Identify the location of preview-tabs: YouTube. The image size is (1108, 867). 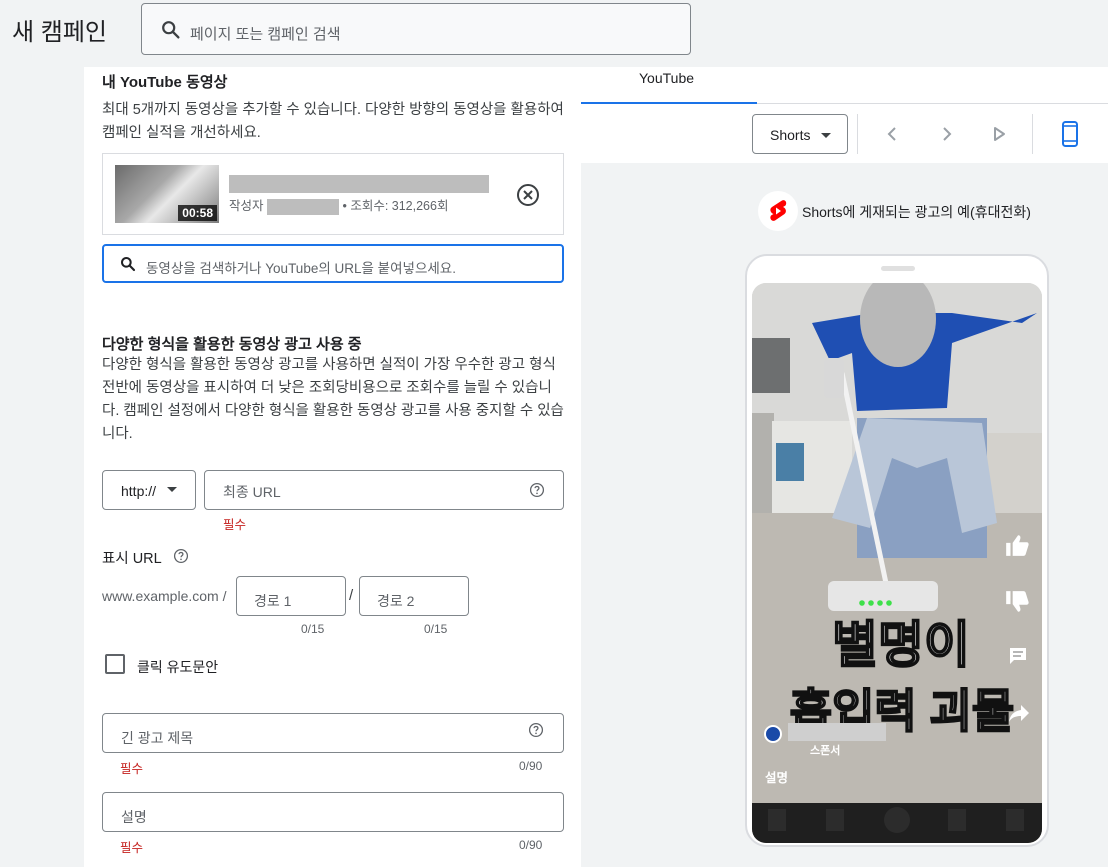
(844, 85).